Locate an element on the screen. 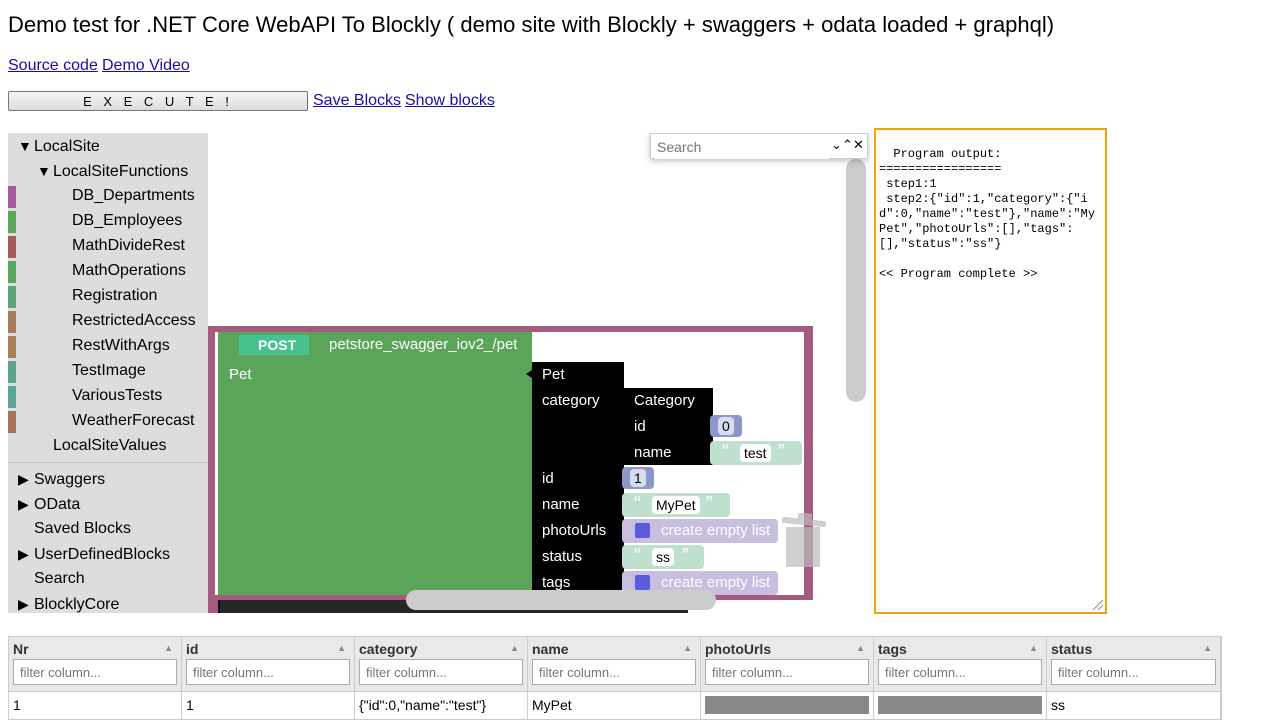 Image resolution: width=1280 pixels, height=720 pixels. toolbox-item-localsitefunctions: ▼ LocalSiteFunctions is located at coordinates (112, 171).